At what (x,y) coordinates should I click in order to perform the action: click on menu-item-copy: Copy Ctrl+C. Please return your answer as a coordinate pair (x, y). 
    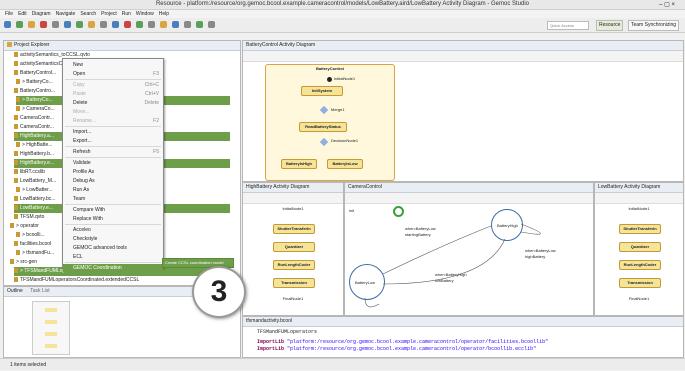
    Looking at the image, I should click on (113, 85).